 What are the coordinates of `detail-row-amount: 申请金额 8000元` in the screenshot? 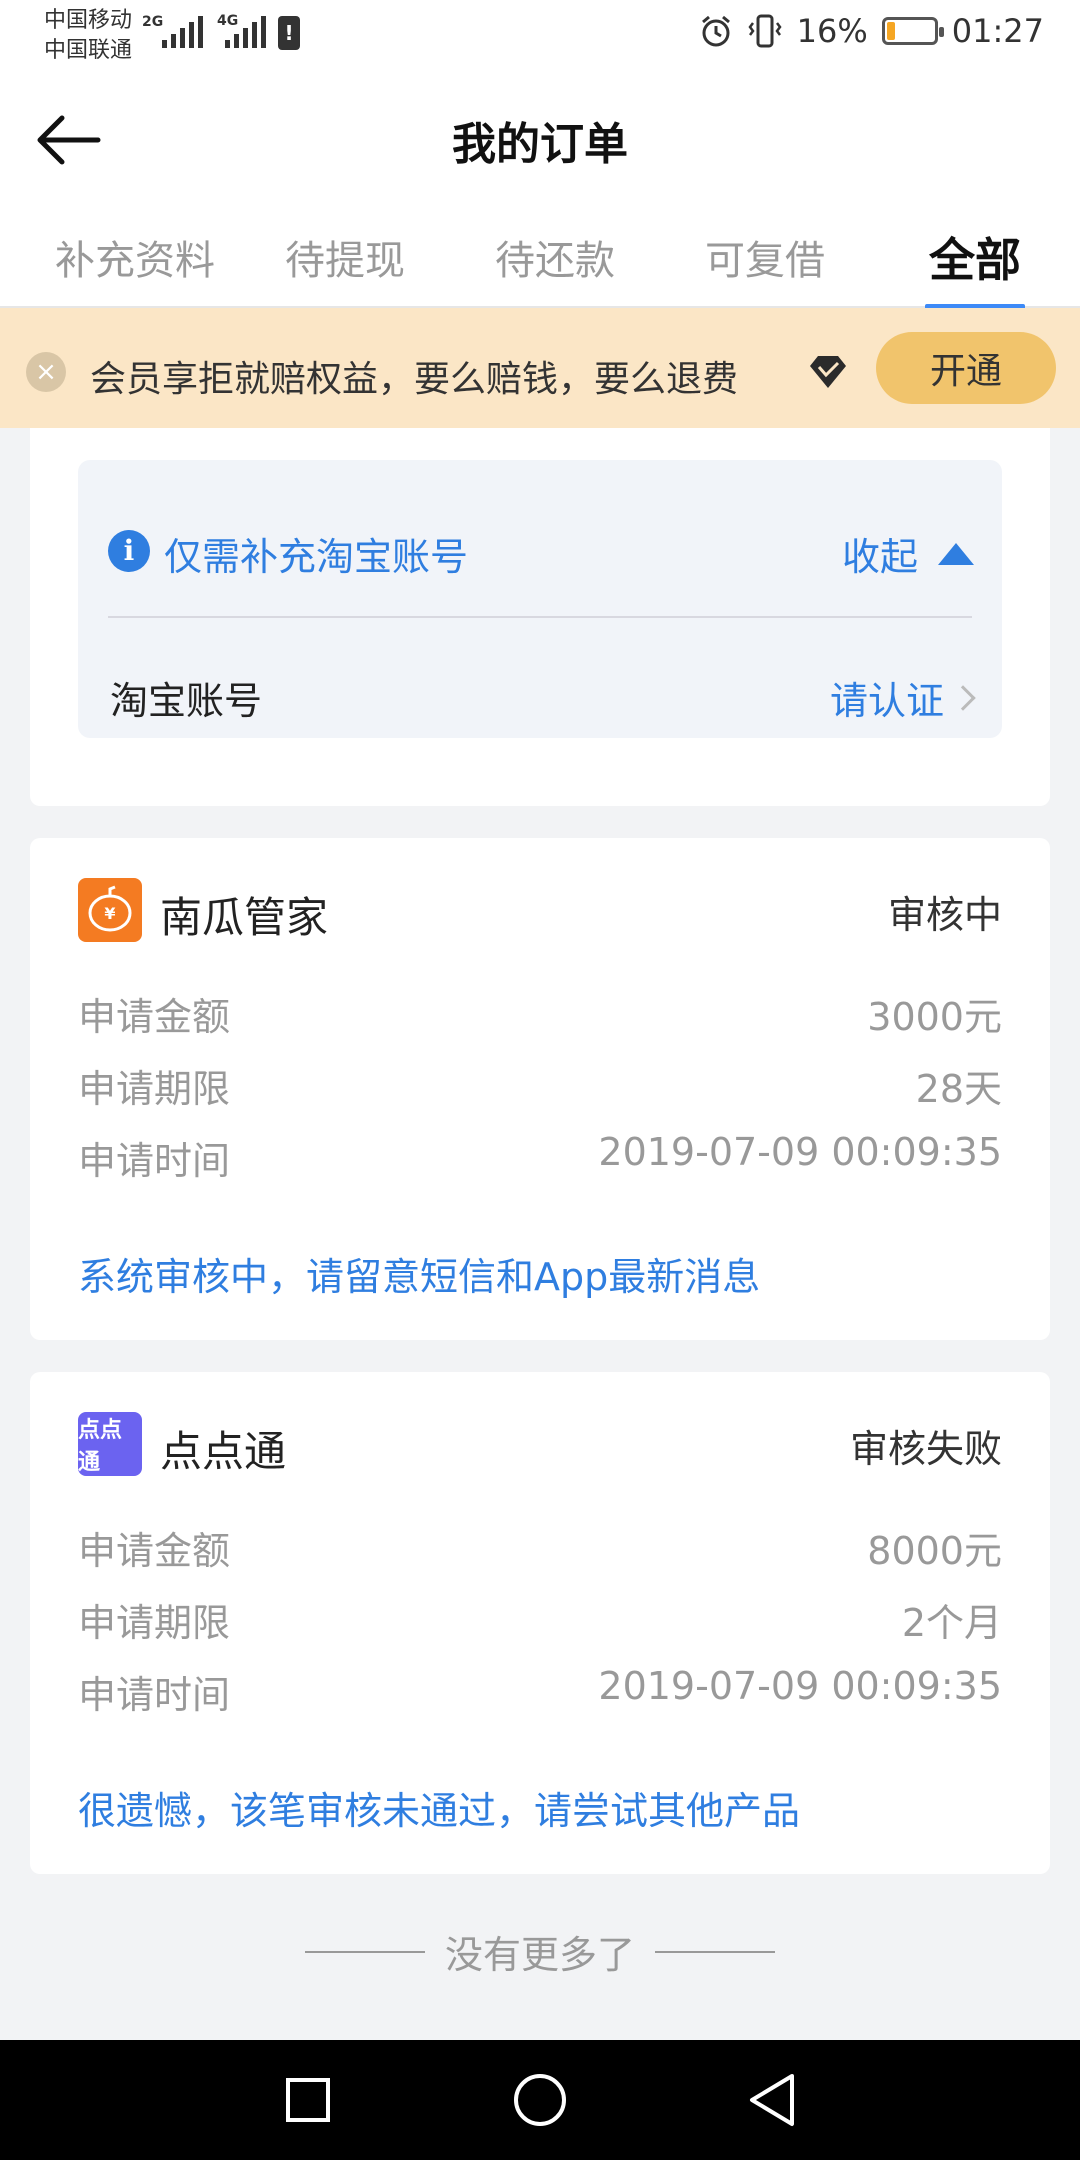 It's located at (540, 1546).